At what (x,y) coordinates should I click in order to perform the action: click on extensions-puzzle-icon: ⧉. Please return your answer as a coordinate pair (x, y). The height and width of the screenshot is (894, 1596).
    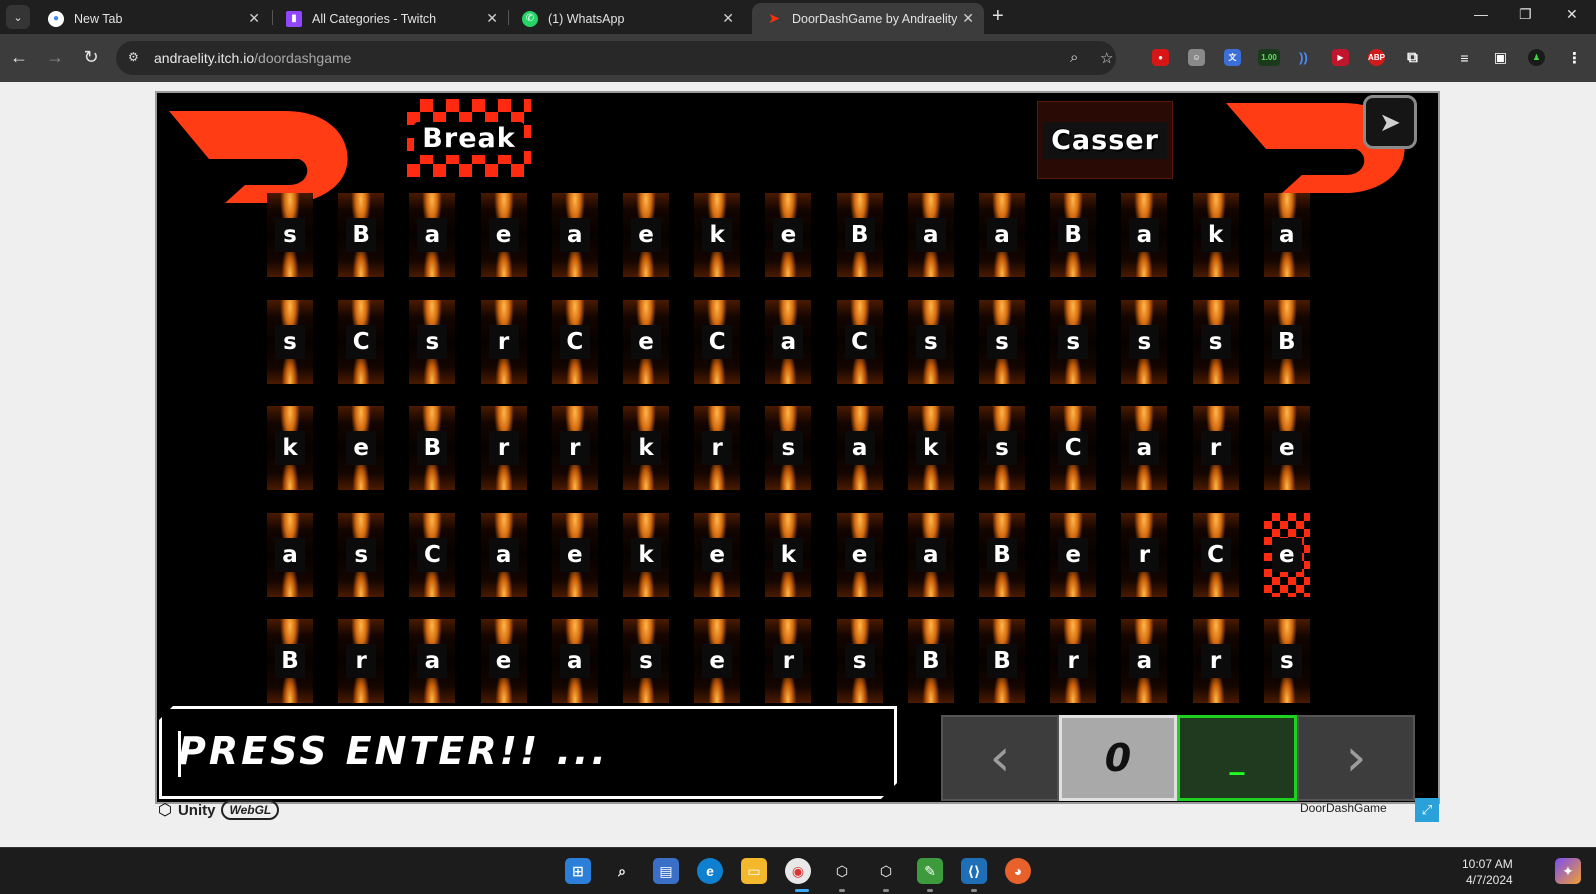
    Looking at the image, I should click on (1412, 57).